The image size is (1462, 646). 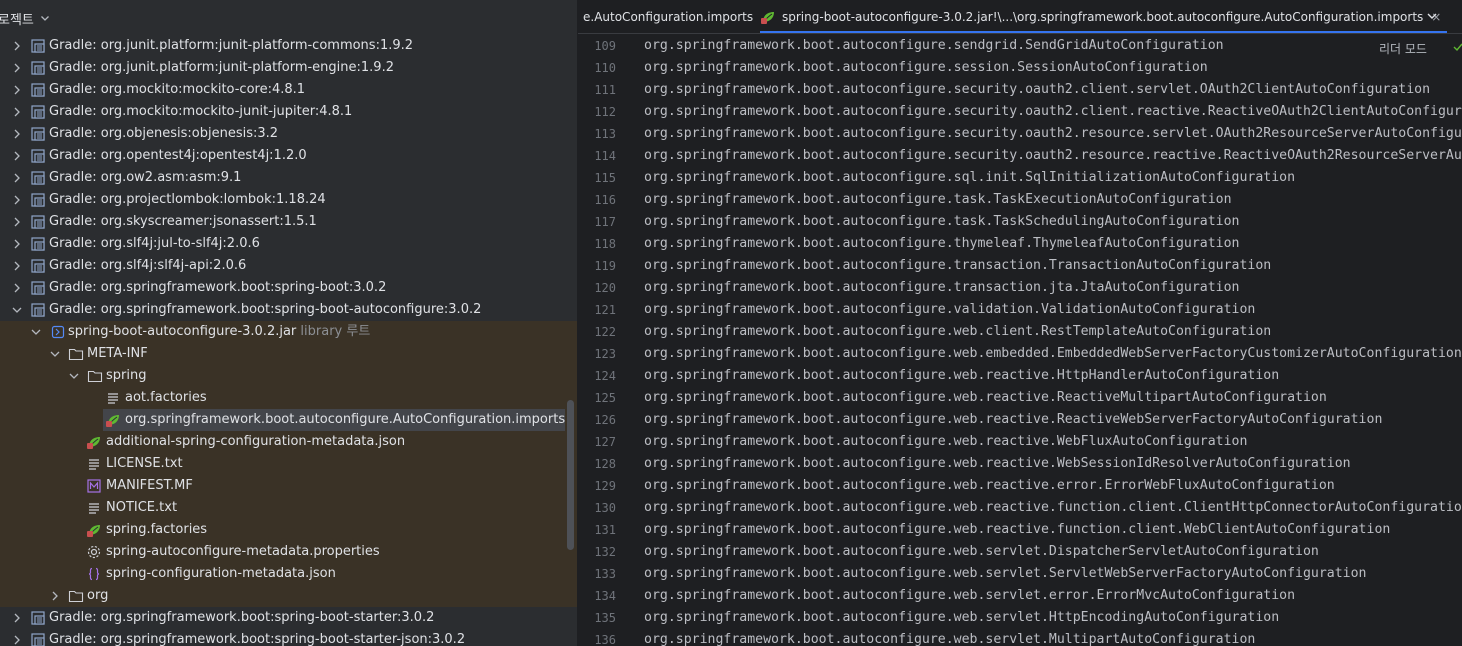 What do you see at coordinates (570, 475) in the screenshot?
I see `project-tree-scrollbar` at bounding box center [570, 475].